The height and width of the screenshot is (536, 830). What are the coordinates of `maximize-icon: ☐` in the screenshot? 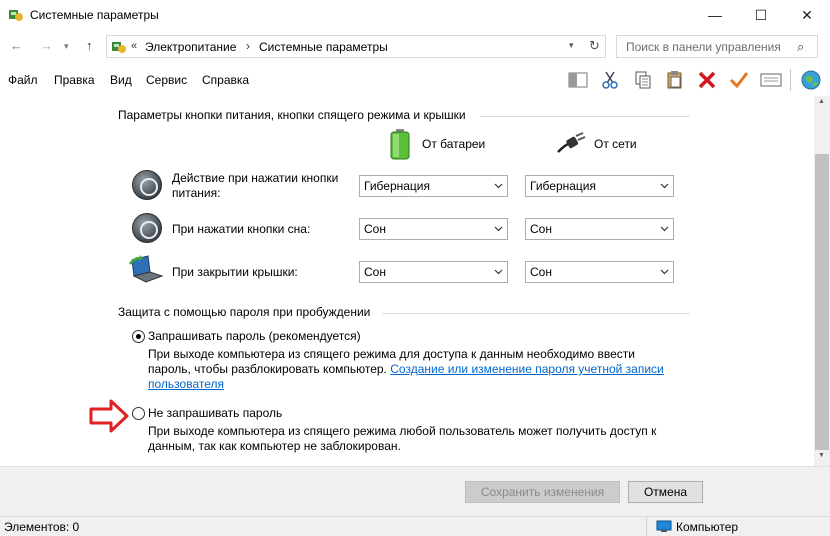 It's located at (761, 14).